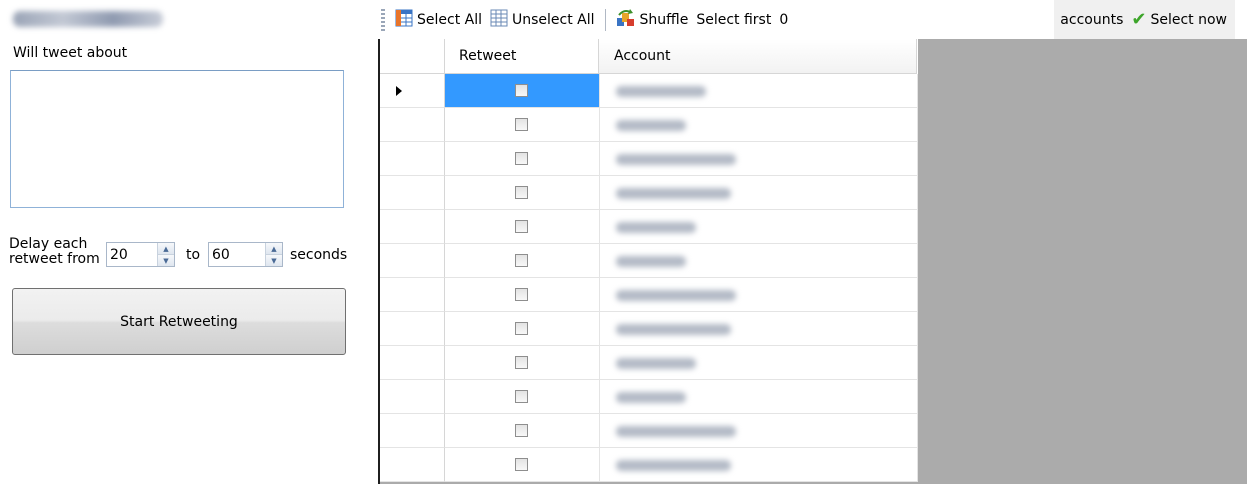  What do you see at coordinates (758, 56) in the screenshot?
I see `column-header-account: Account` at bounding box center [758, 56].